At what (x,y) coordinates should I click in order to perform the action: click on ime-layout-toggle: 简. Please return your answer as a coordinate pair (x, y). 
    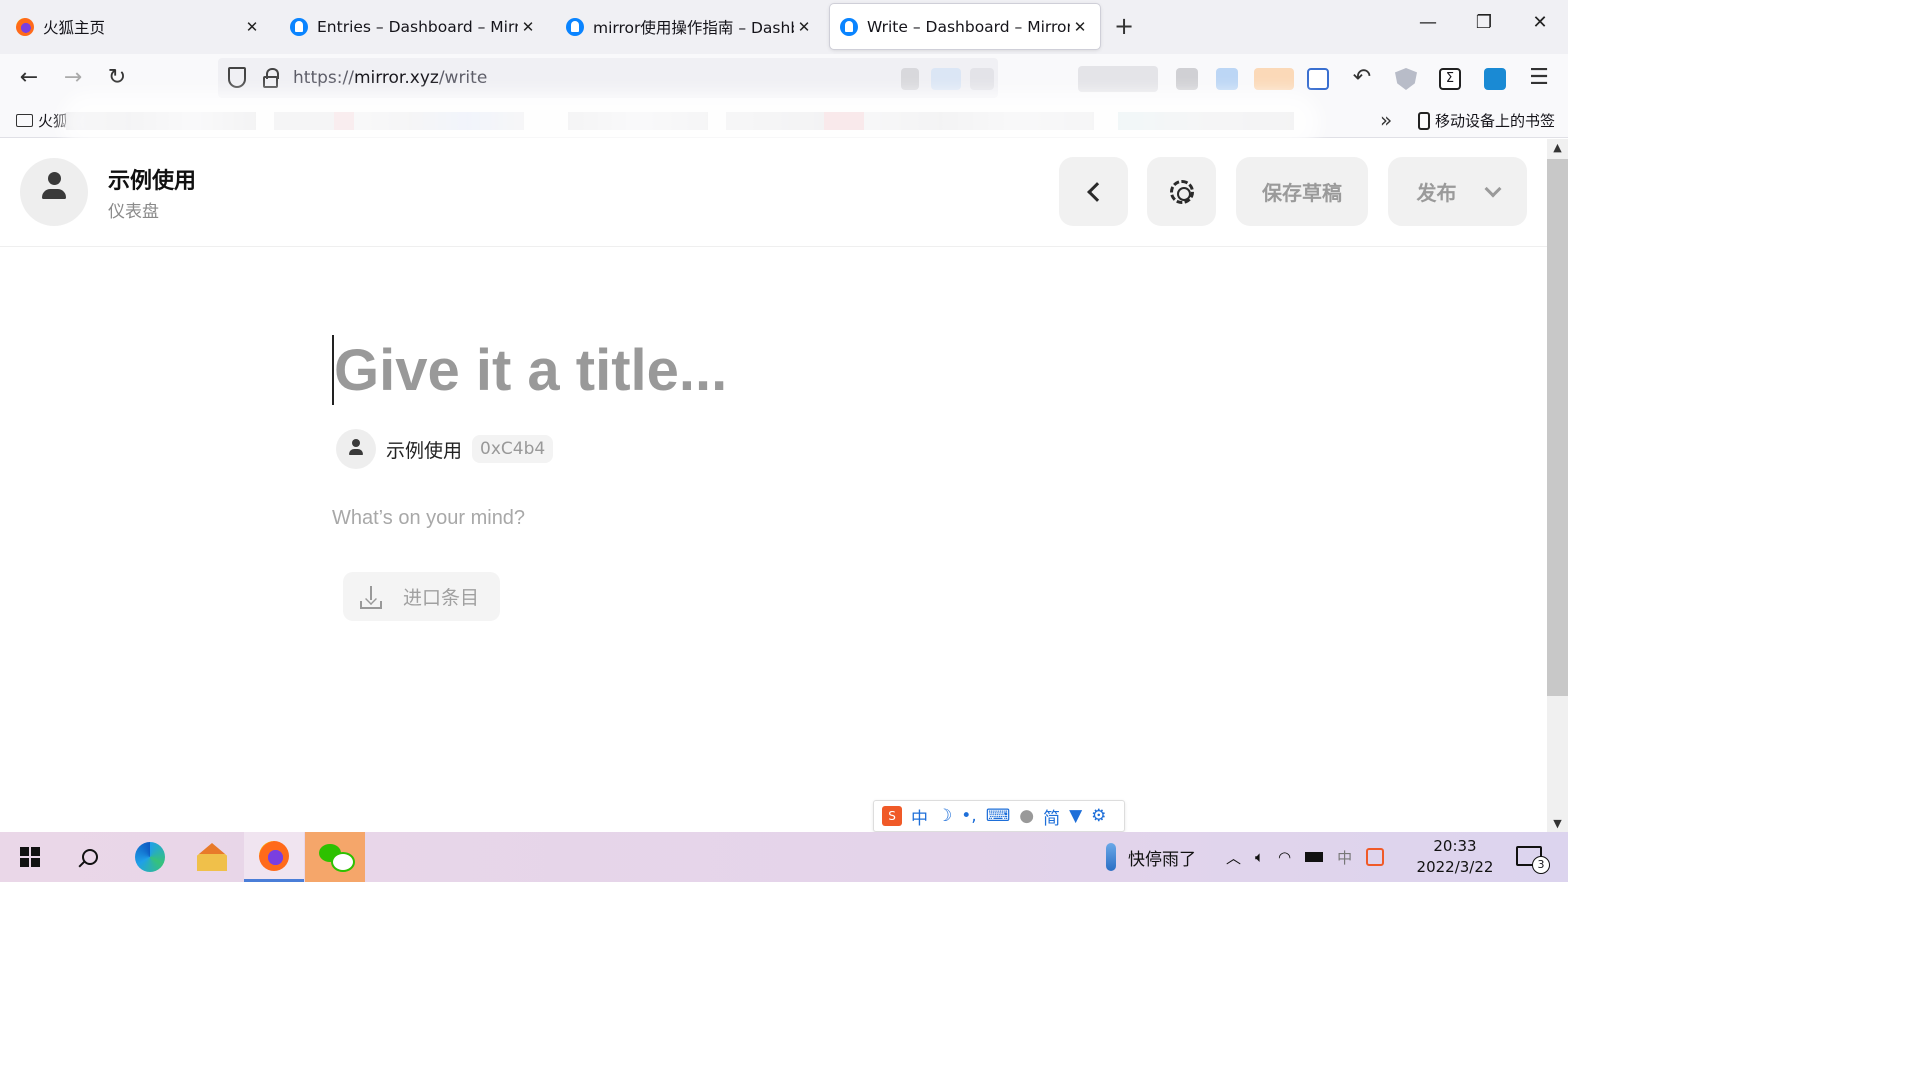
    Looking at the image, I should click on (1051, 816).